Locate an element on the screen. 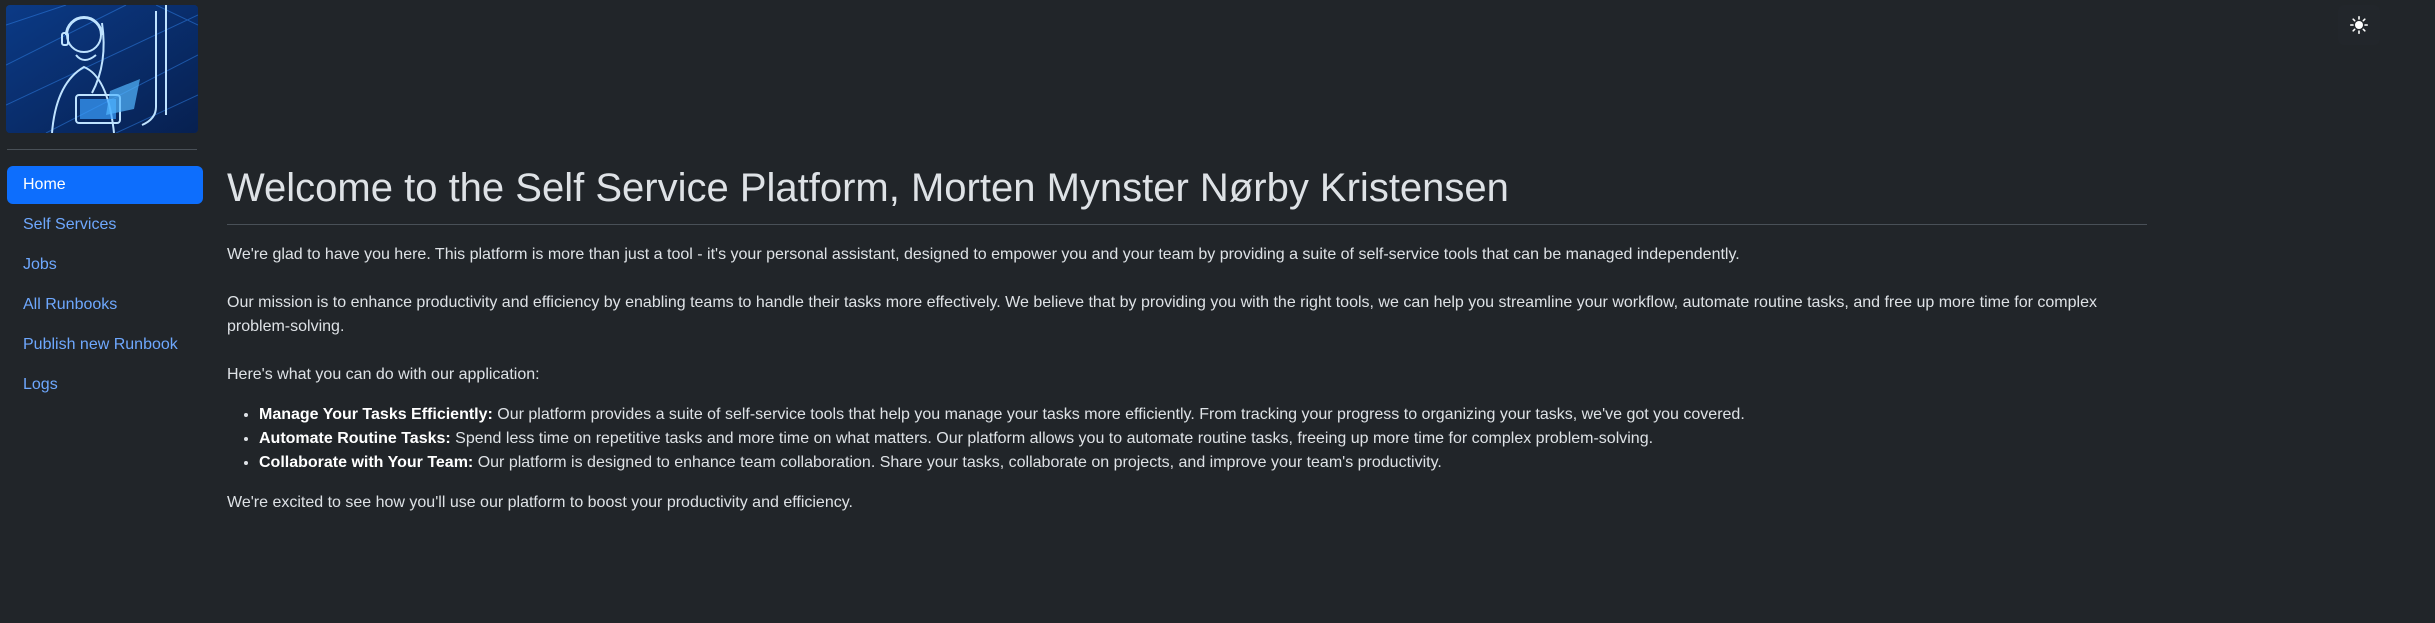  sun-icon is located at coordinates (2359, 25).